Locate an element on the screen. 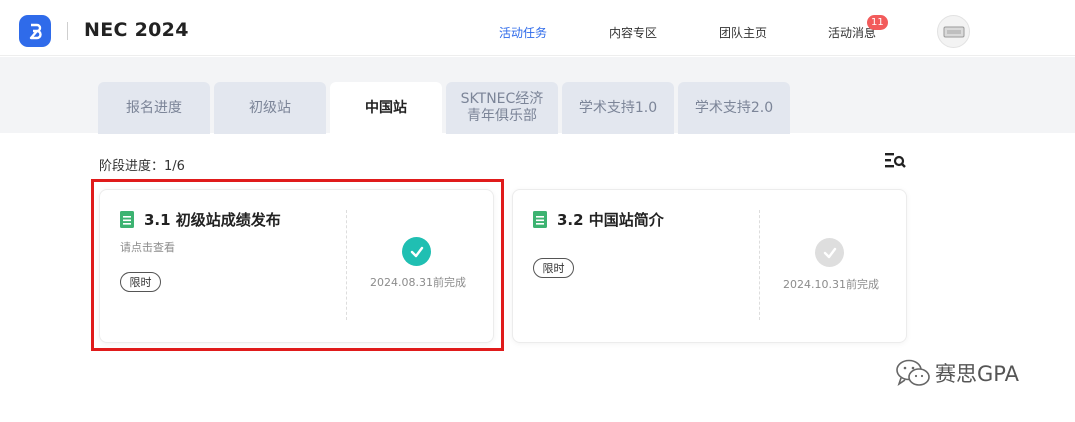 This screenshot has width=1075, height=422. tab-sktnec-label-line2: 青年俱乐部 is located at coordinates (502, 116).